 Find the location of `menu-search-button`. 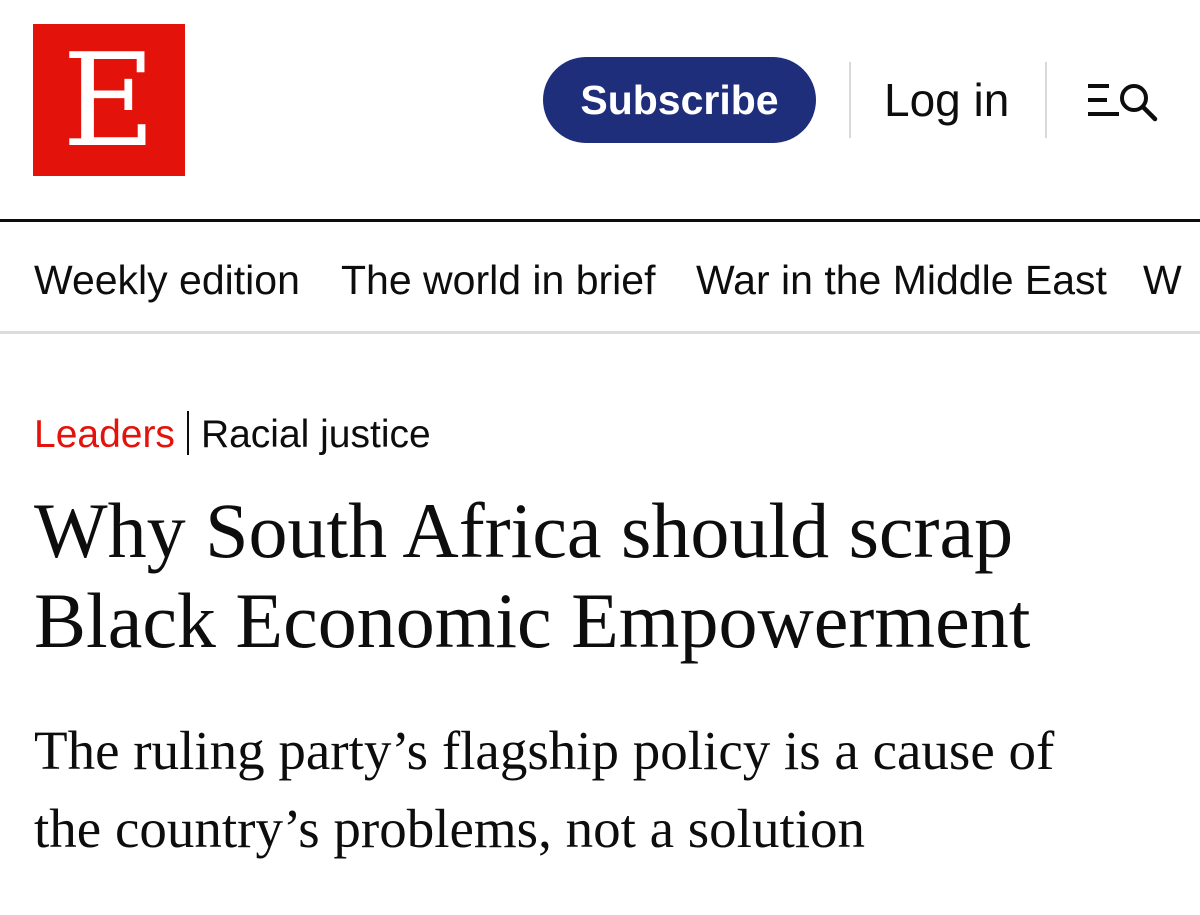

menu-search-button is located at coordinates (1123, 101).